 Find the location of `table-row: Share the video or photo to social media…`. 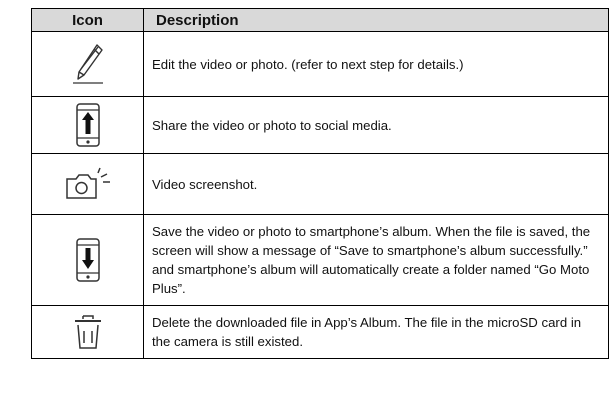

table-row: Share the video or photo to social media… is located at coordinates (320, 125).